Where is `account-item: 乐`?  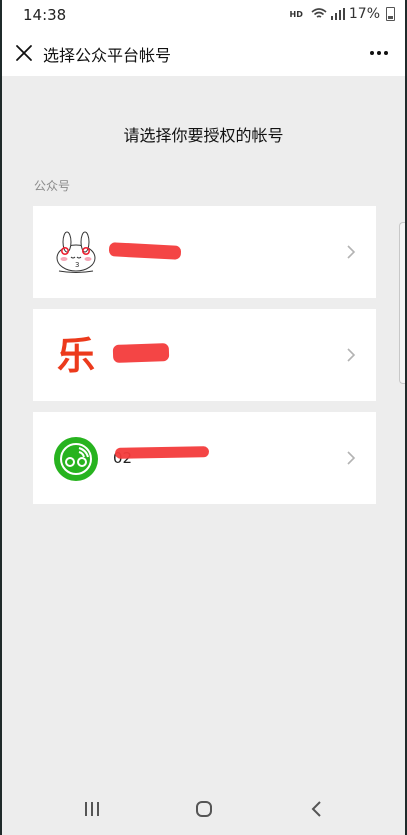 account-item: 乐 is located at coordinates (204, 355).